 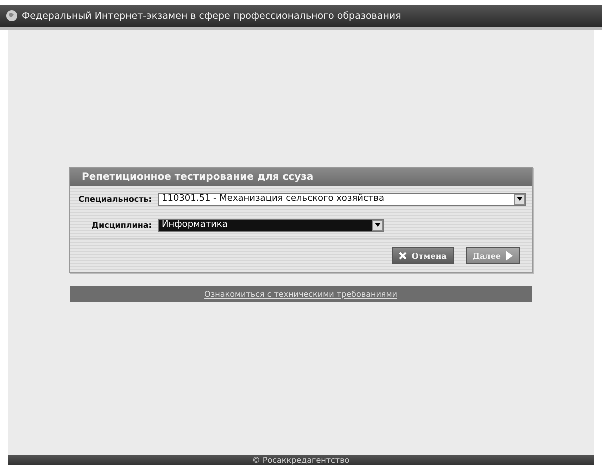 I want to click on next-button: Далее, so click(x=493, y=255).